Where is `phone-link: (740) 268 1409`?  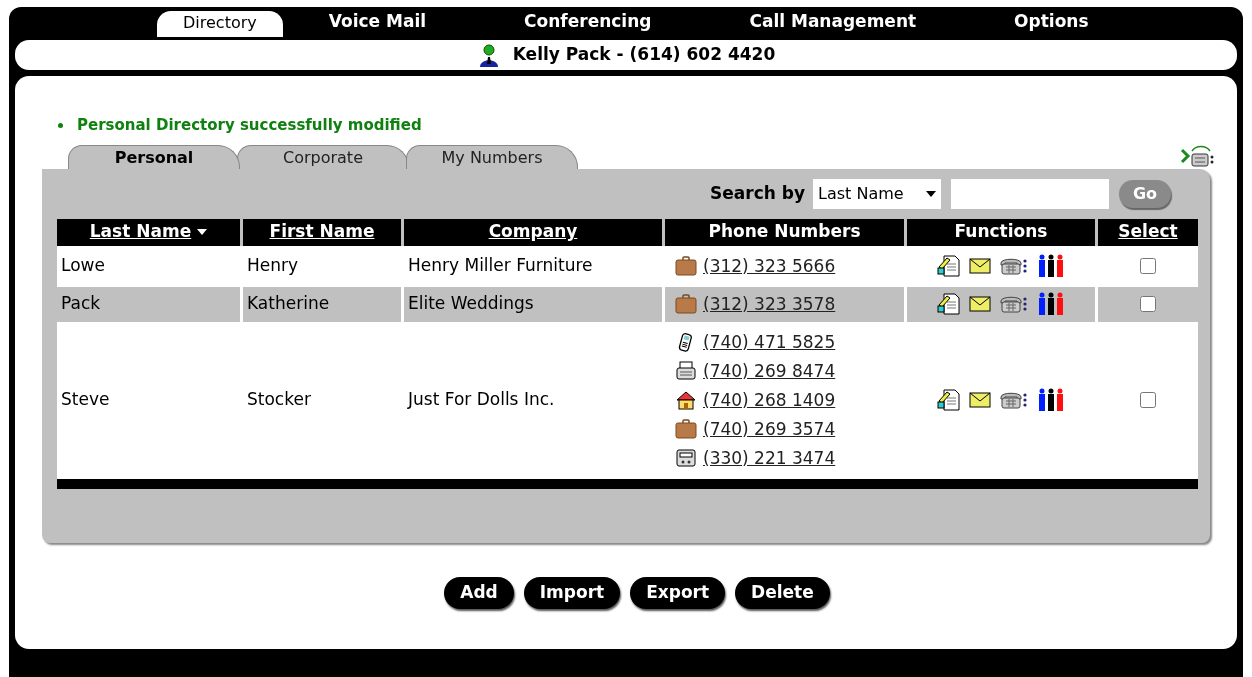 phone-link: (740) 268 1409 is located at coordinates (769, 400).